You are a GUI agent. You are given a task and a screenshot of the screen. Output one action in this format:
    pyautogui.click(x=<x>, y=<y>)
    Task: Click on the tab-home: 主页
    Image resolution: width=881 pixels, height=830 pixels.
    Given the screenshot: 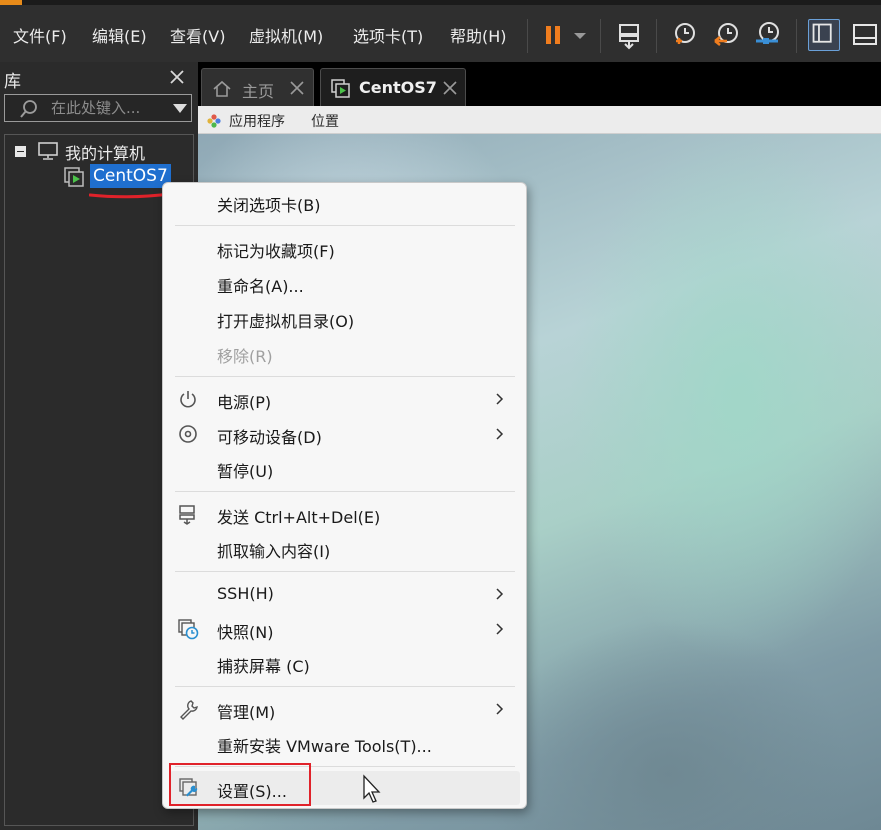 What is the action you would take?
    pyautogui.click(x=257, y=87)
    